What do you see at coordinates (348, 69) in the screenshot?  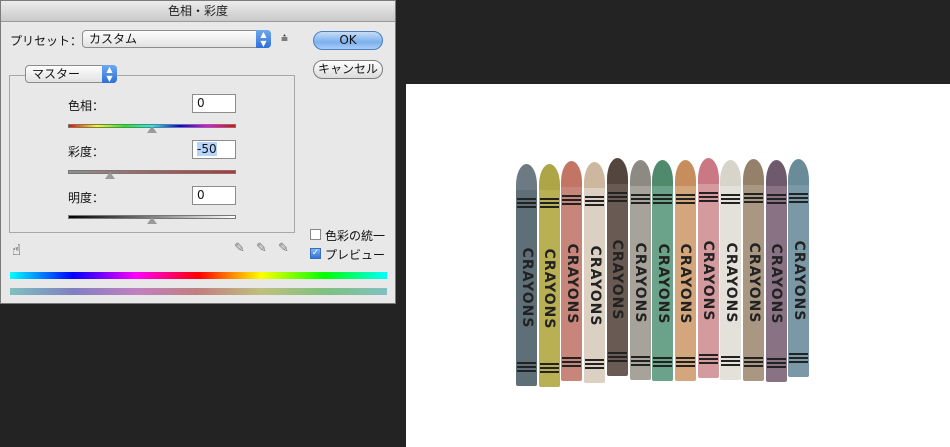 I see `cancel-button: キャンセル` at bounding box center [348, 69].